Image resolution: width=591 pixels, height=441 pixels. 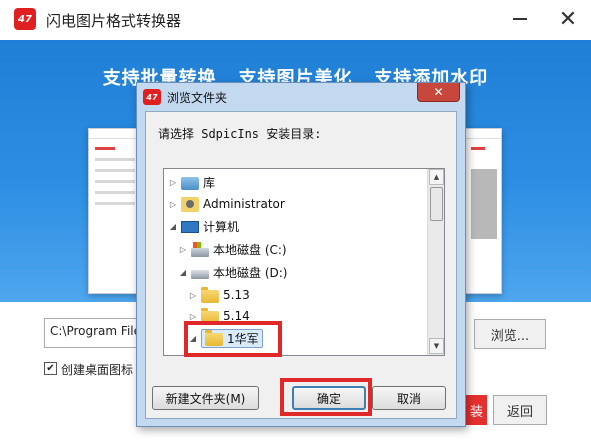 What do you see at coordinates (152, 97) in the screenshot?
I see `dialog-logo-icon: 47` at bounding box center [152, 97].